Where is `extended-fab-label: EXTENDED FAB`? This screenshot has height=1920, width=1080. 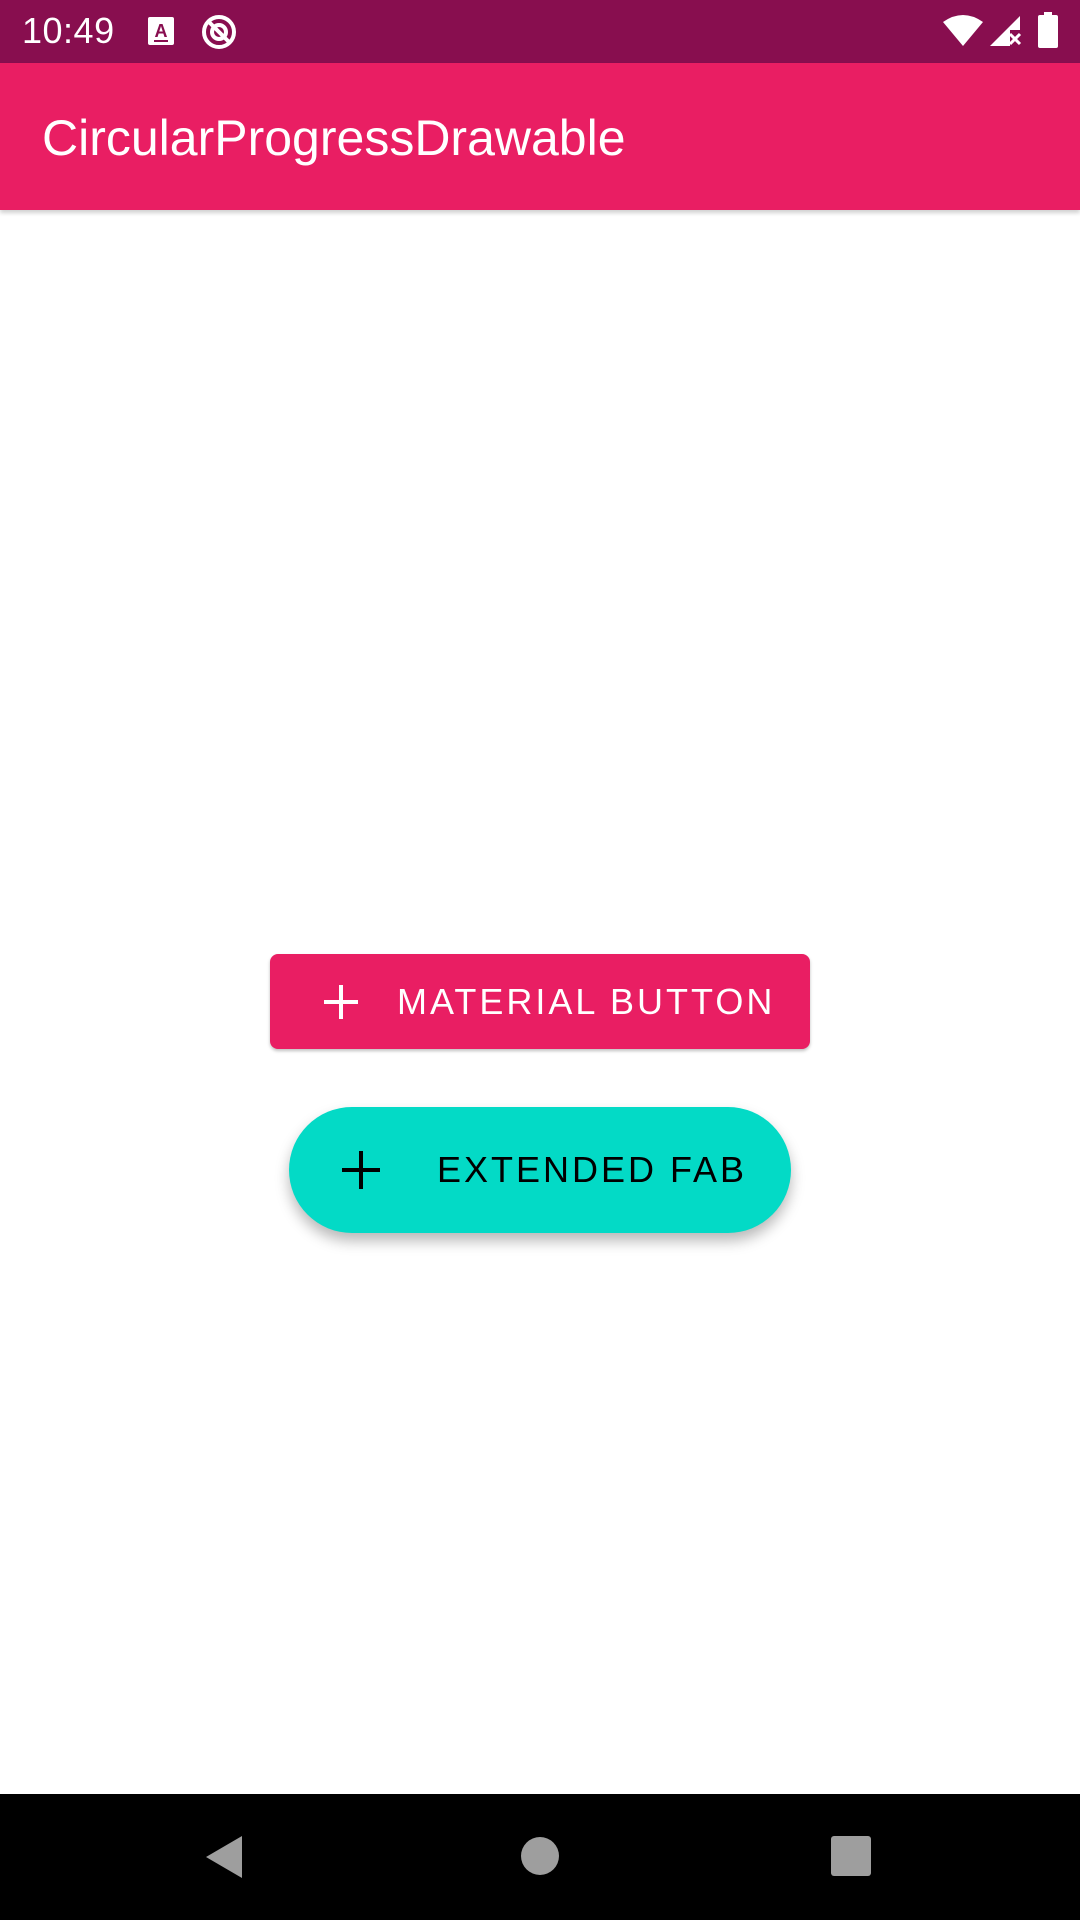
extended-fab-label: EXTENDED FAB is located at coordinates (592, 1169).